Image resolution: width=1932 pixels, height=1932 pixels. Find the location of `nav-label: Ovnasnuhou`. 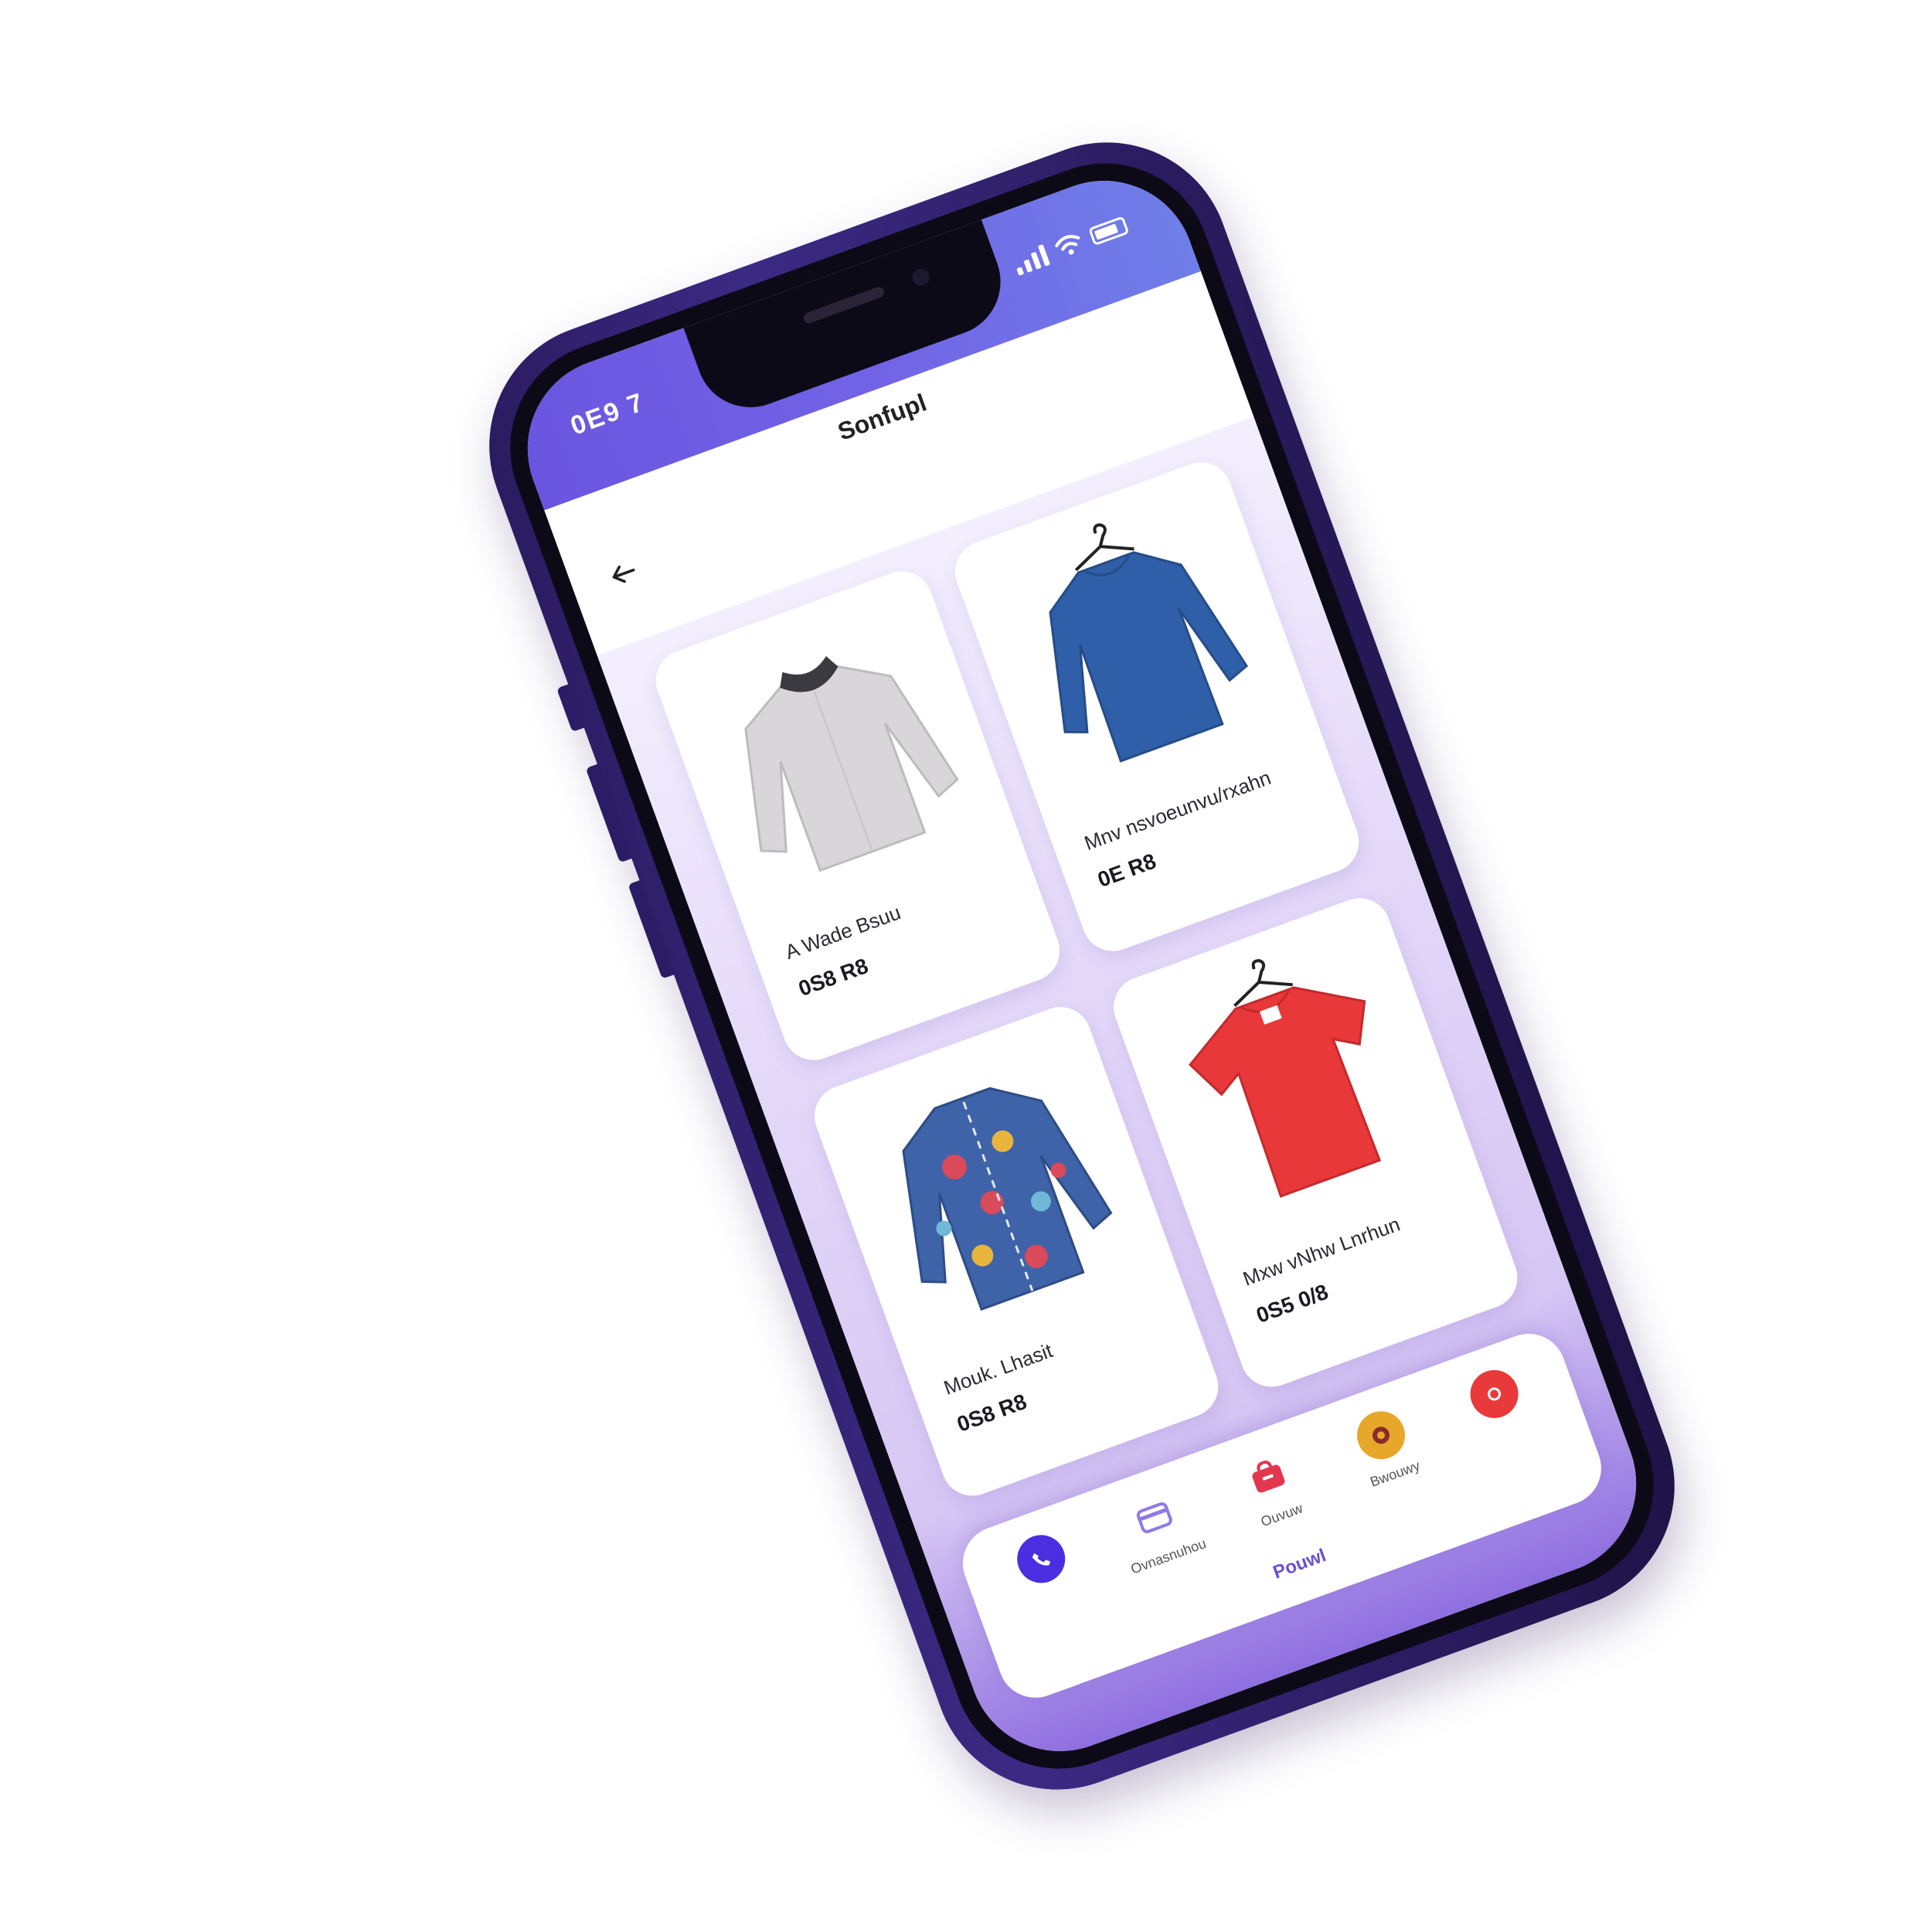

nav-label: Ovnasnuhou is located at coordinates (1169, 1556).